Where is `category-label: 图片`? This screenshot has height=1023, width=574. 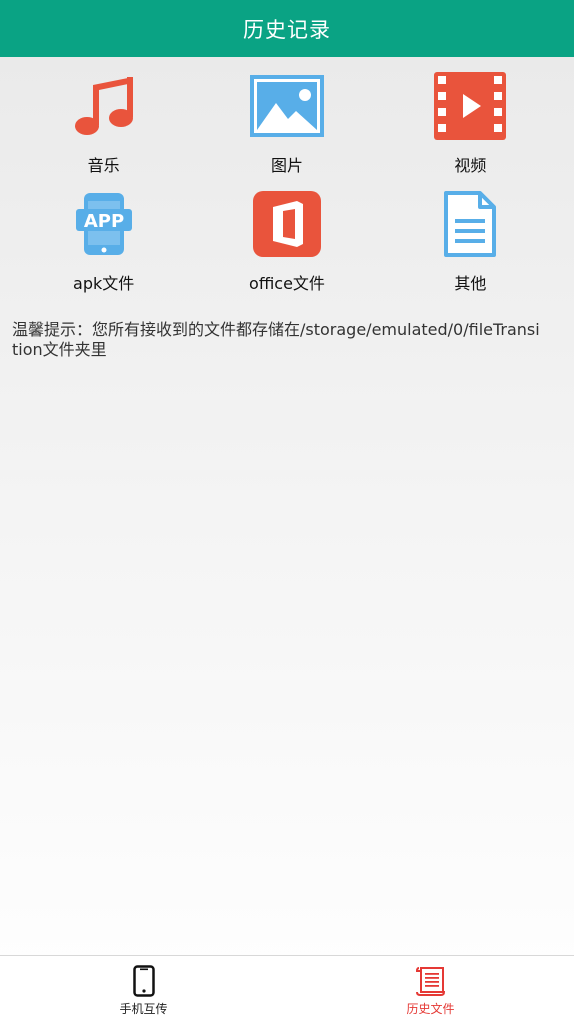
category-label: 图片 is located at coordinates (286, 165).